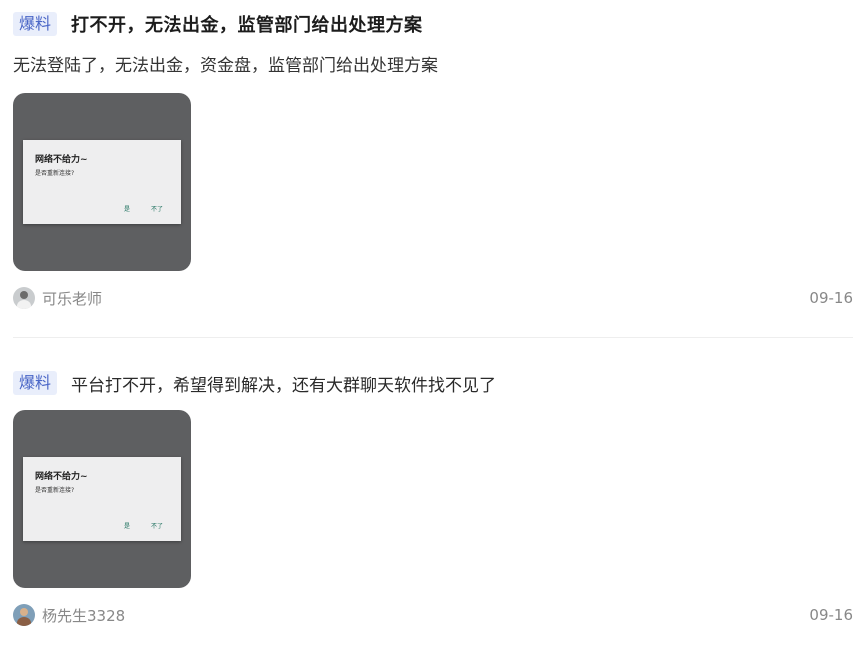 Image resolution: width=865 pixels, height=652 pixels. What do you see at coordinates (72, 298) in the screenshot?
I see `author-name: 可乐老师` at bounding box center [72, 298].